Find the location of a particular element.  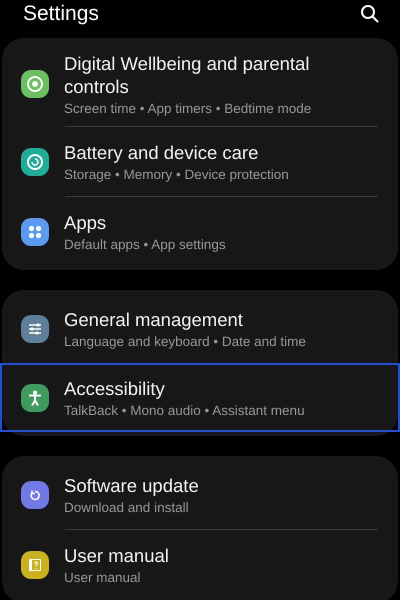

wellbeing-icon is located at coordinates (35, 84).